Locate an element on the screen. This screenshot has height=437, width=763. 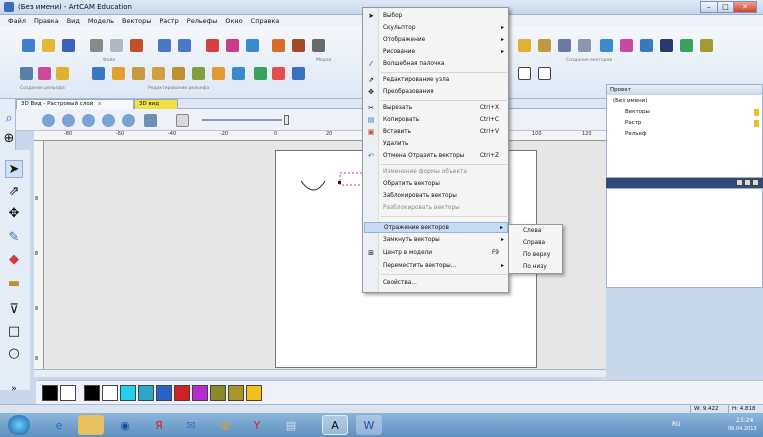
menu-item-delete: Удалить is located at coordinates (436, 144).